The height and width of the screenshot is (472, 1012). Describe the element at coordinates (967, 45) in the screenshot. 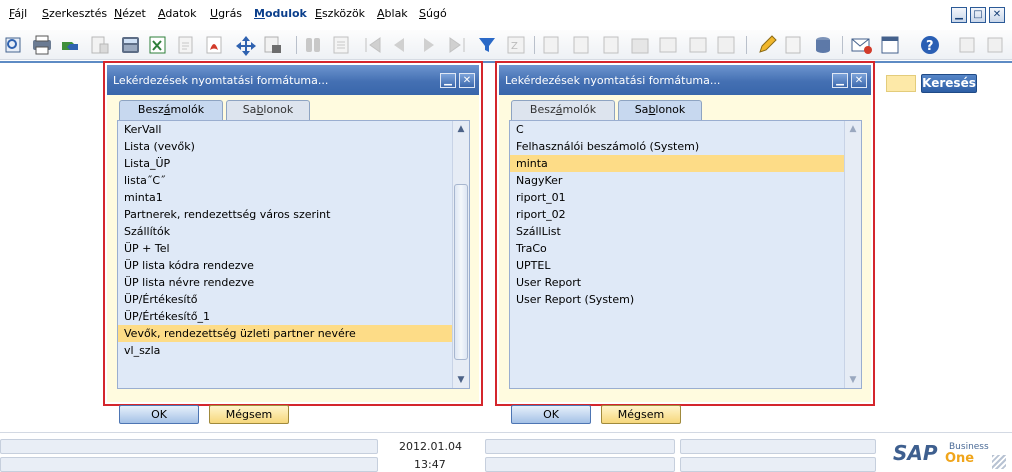

I see `ext1-icon` at that location.